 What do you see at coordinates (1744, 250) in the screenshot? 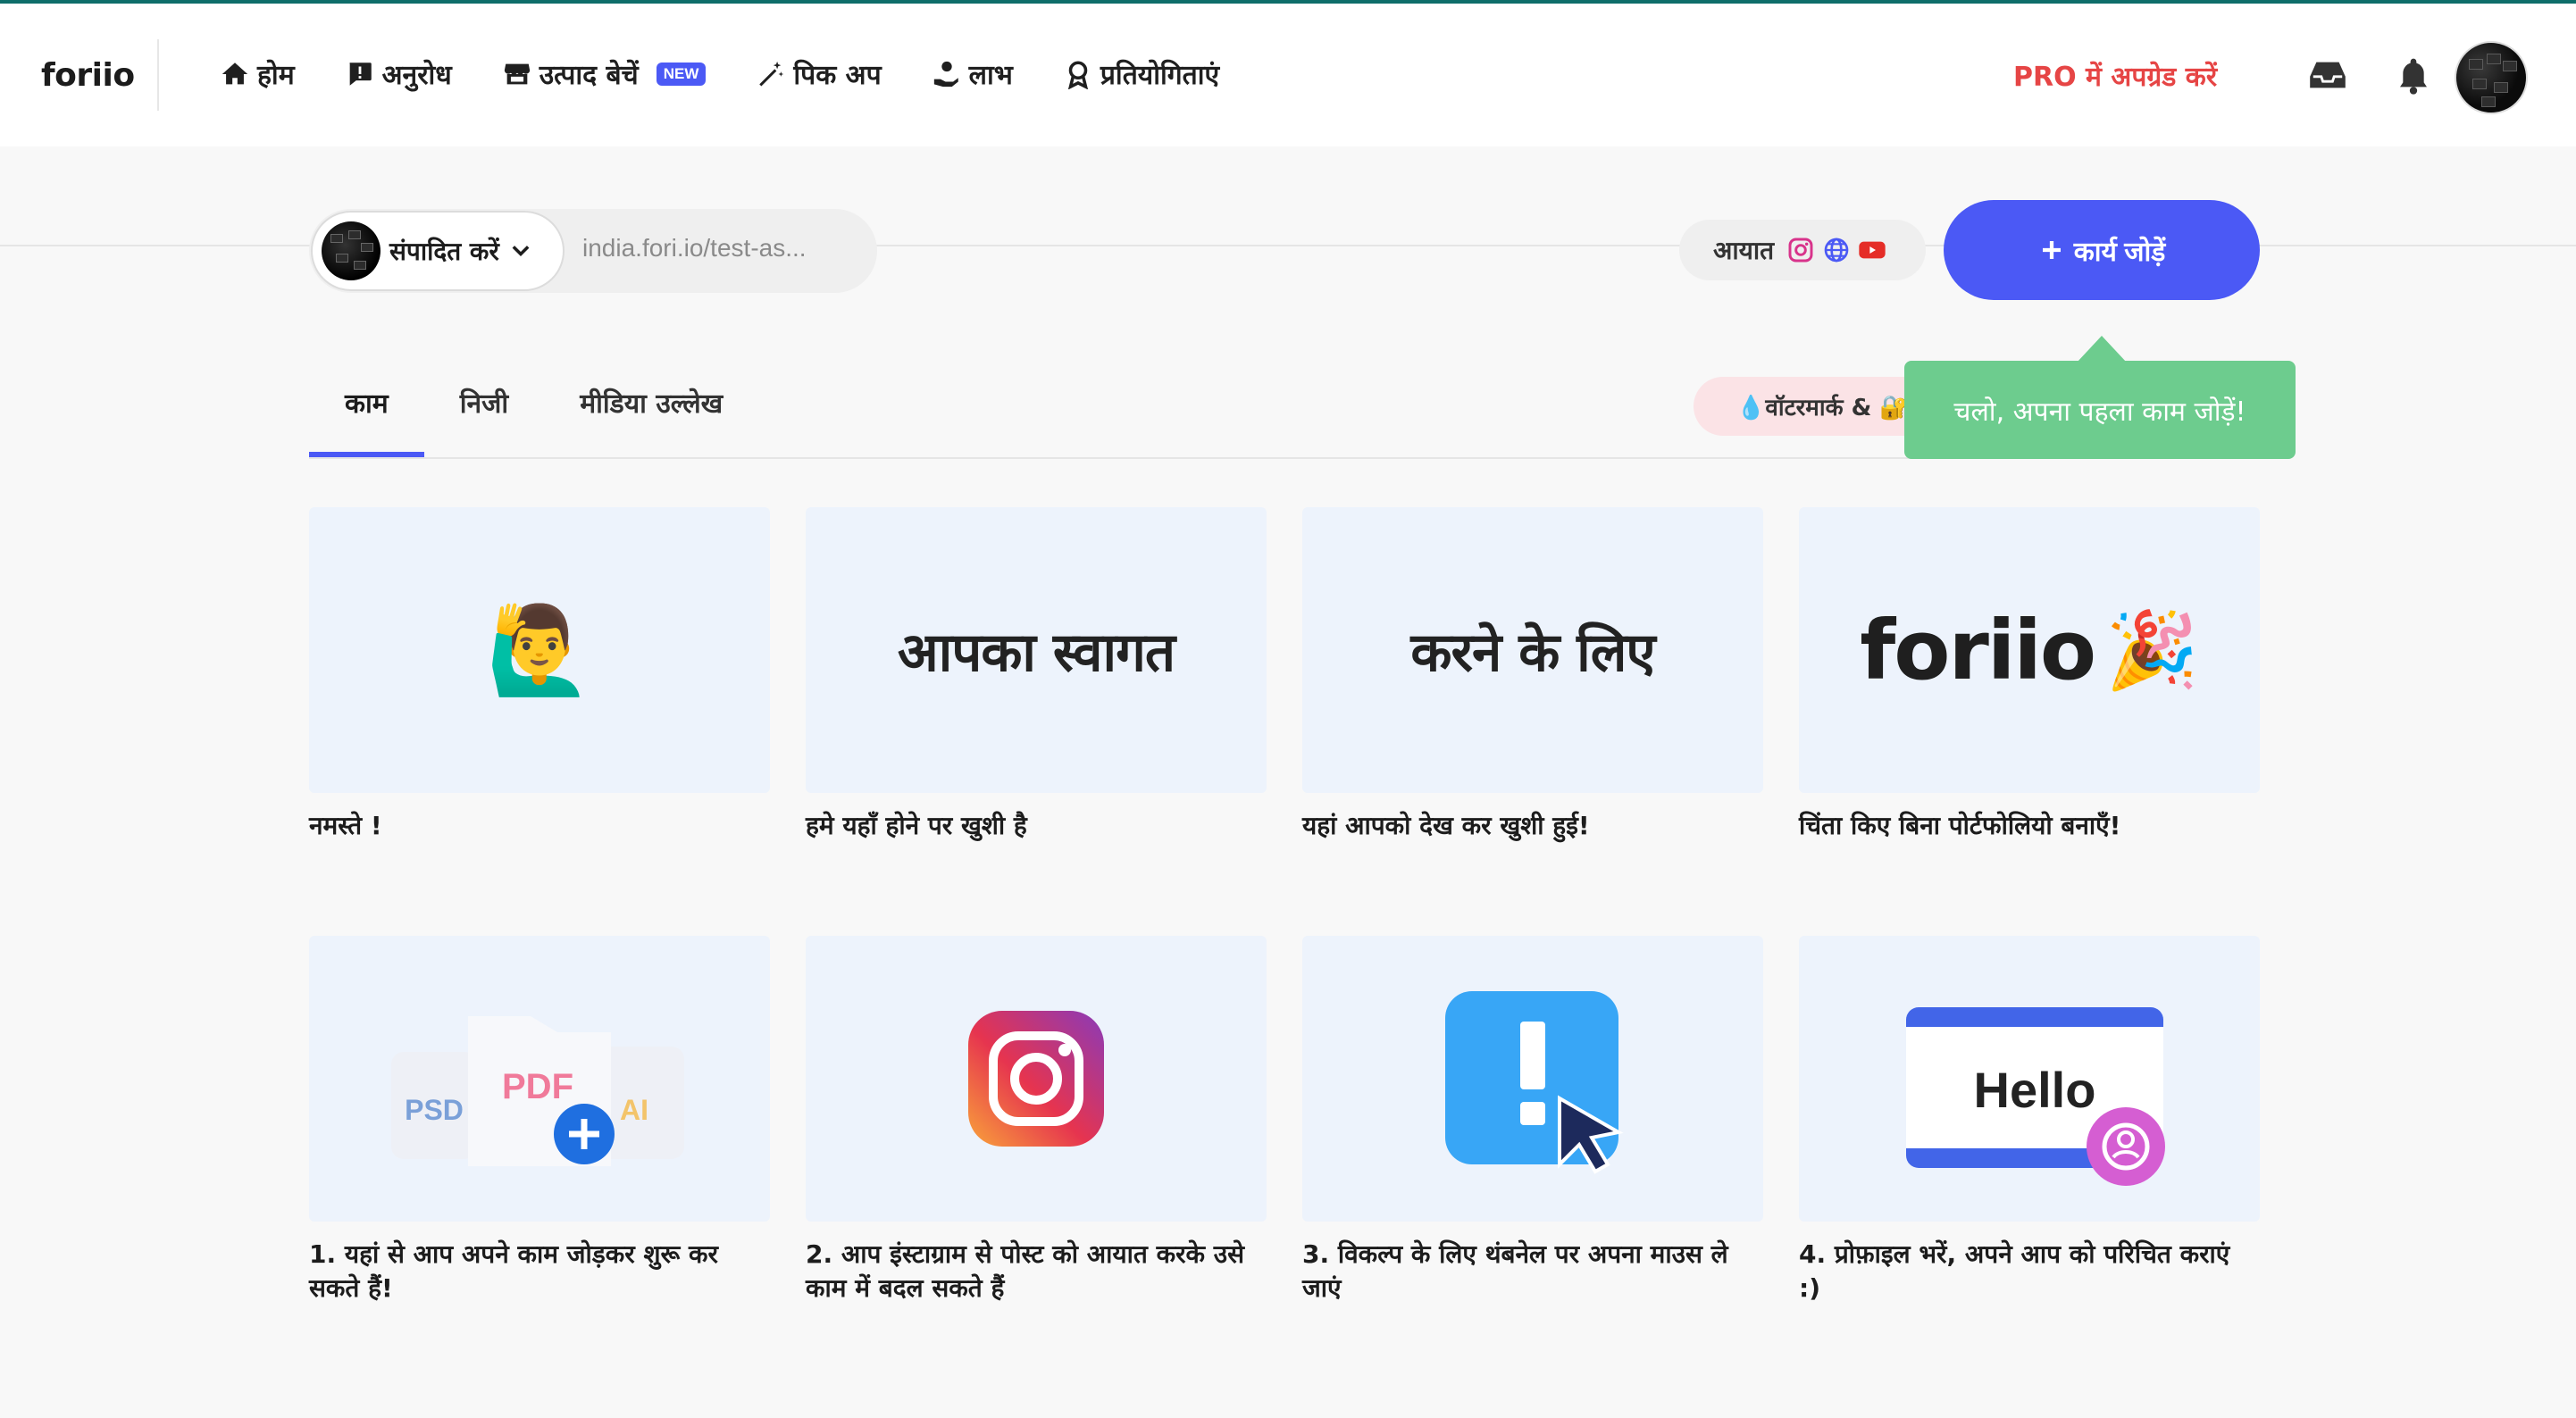
I see `import-label: आयात` at bounding box center [1744, 250].